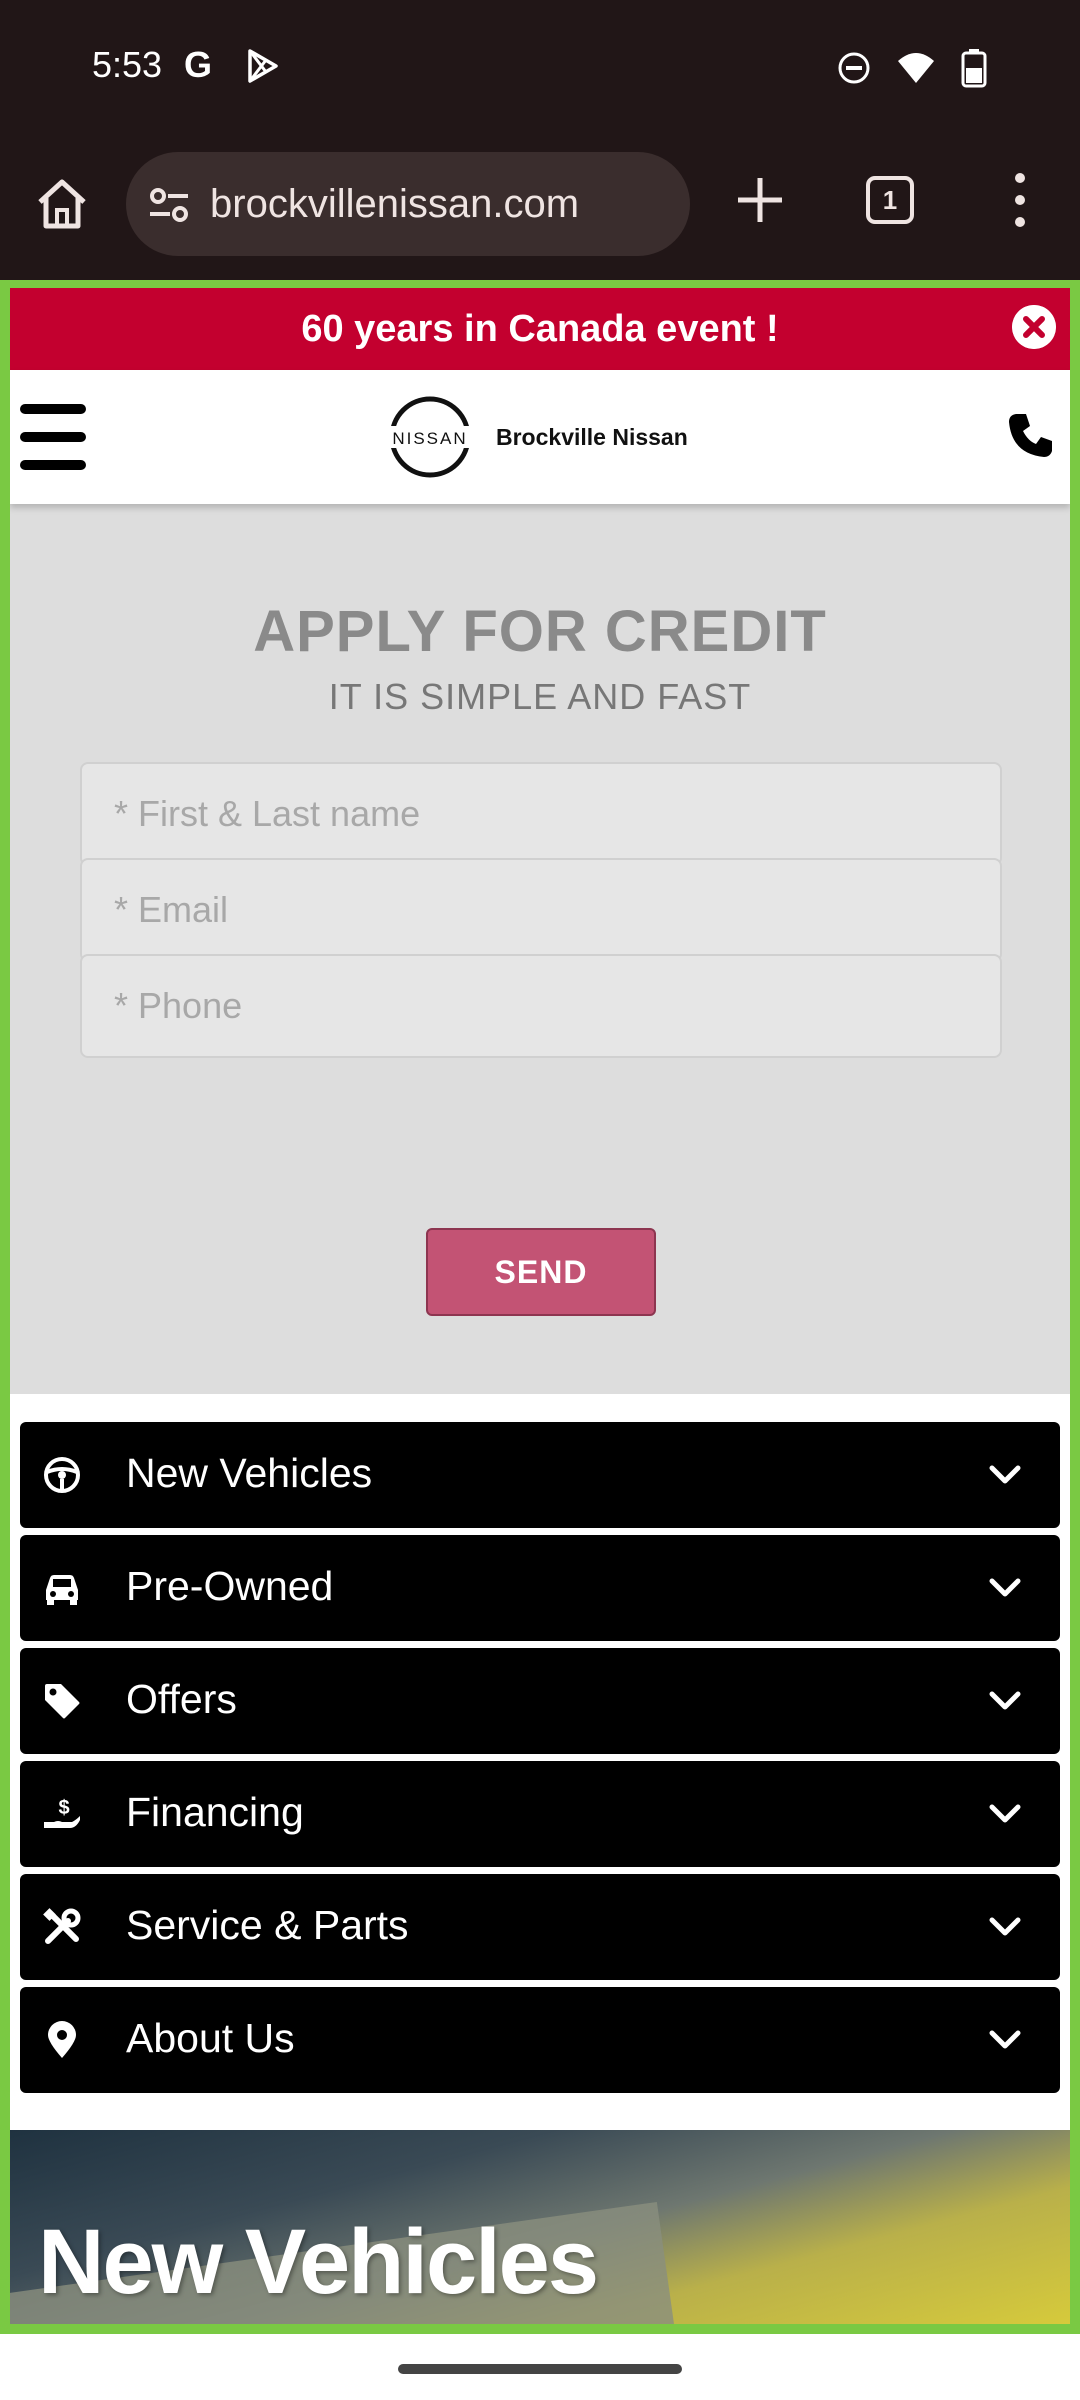  What do you see at coordinates (249, 1473) in the screenshot?
I see `nav-label: New Vehicles` at bounding box center [249, 1473].